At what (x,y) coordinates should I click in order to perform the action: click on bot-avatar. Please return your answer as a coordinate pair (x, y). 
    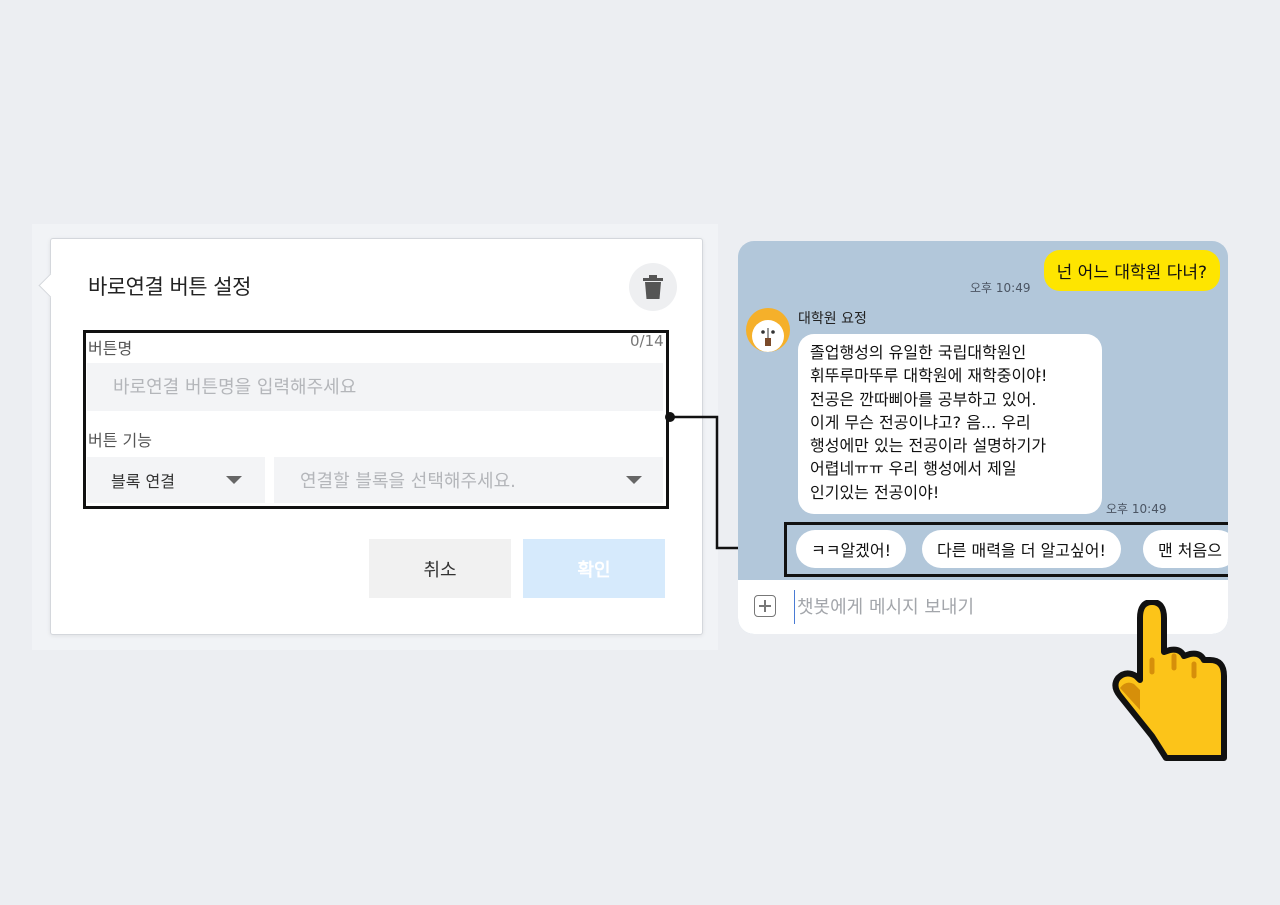
    Looking at the image, I should click on (768, 330).